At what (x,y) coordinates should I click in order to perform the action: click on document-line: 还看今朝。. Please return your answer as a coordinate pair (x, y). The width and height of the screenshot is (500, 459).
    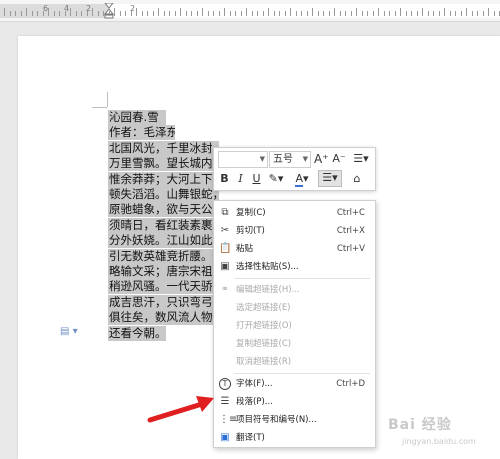
    Looking at the image, I should click on (137, 333).